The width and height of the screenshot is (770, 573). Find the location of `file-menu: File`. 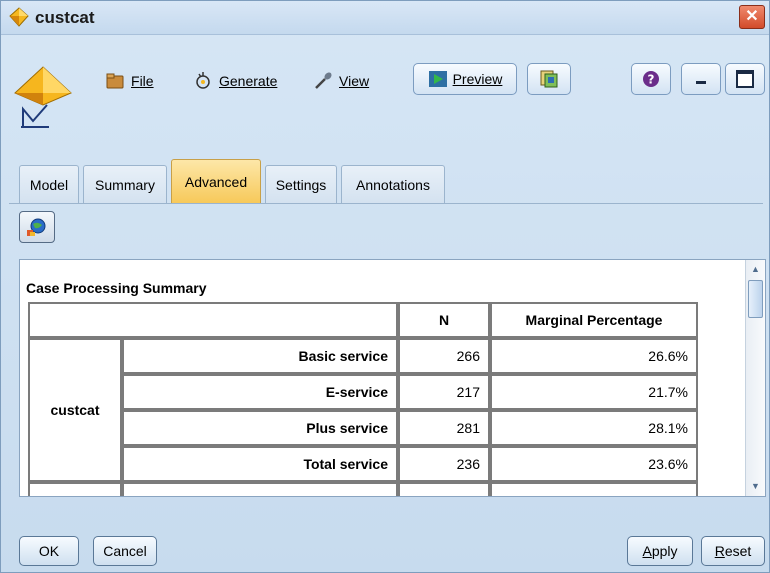

file-menu: File is located at coordinates (129, 81).